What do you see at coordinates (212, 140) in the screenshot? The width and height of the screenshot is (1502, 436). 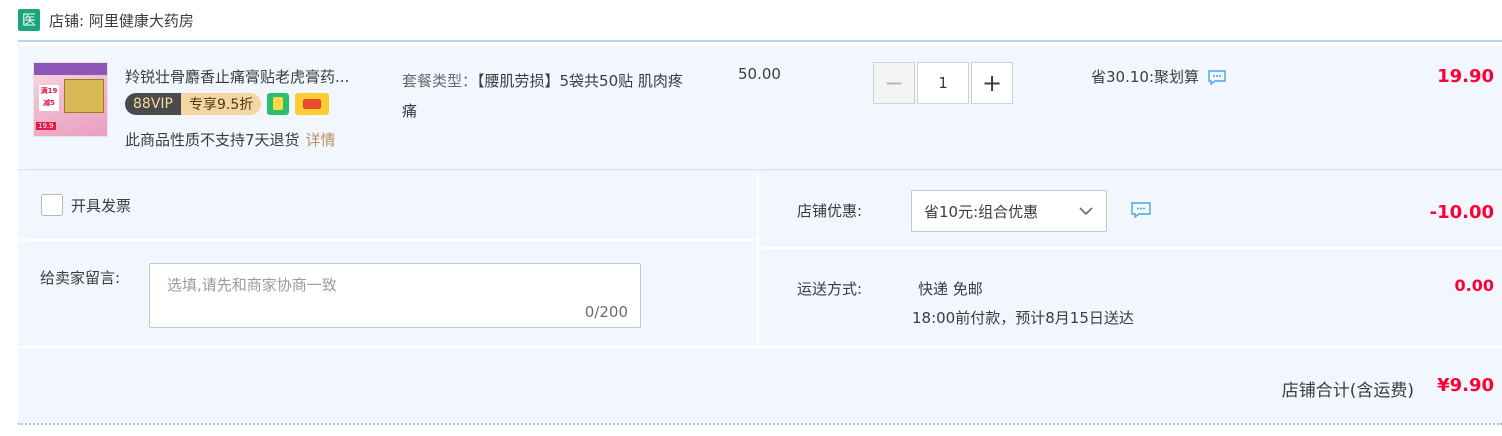 I see `return-policy-text: 此商品性质不支持7天退货` at bounding box center [212, 140].